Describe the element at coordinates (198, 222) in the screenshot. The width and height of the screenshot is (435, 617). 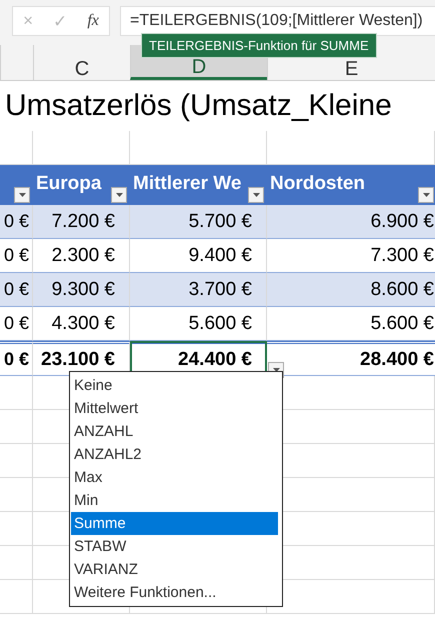
I see `table-cell: 5.700 €` at that location.